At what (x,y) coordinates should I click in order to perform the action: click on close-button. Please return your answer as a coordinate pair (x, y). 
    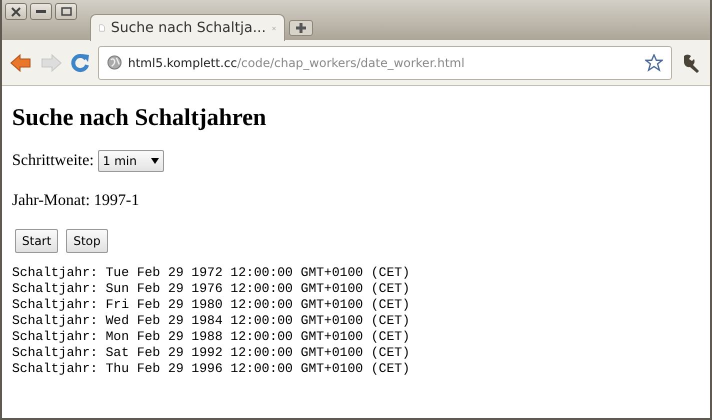
    Looking at the image, I should click on (16, 11).